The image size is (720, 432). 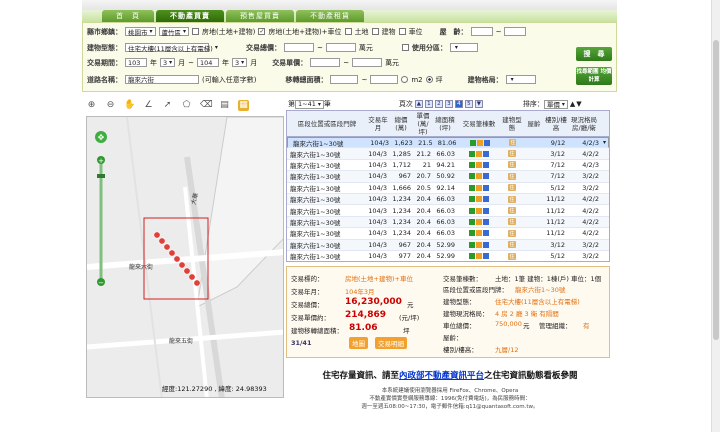 I want to click on age-max-input, so click(x=515, y=31).